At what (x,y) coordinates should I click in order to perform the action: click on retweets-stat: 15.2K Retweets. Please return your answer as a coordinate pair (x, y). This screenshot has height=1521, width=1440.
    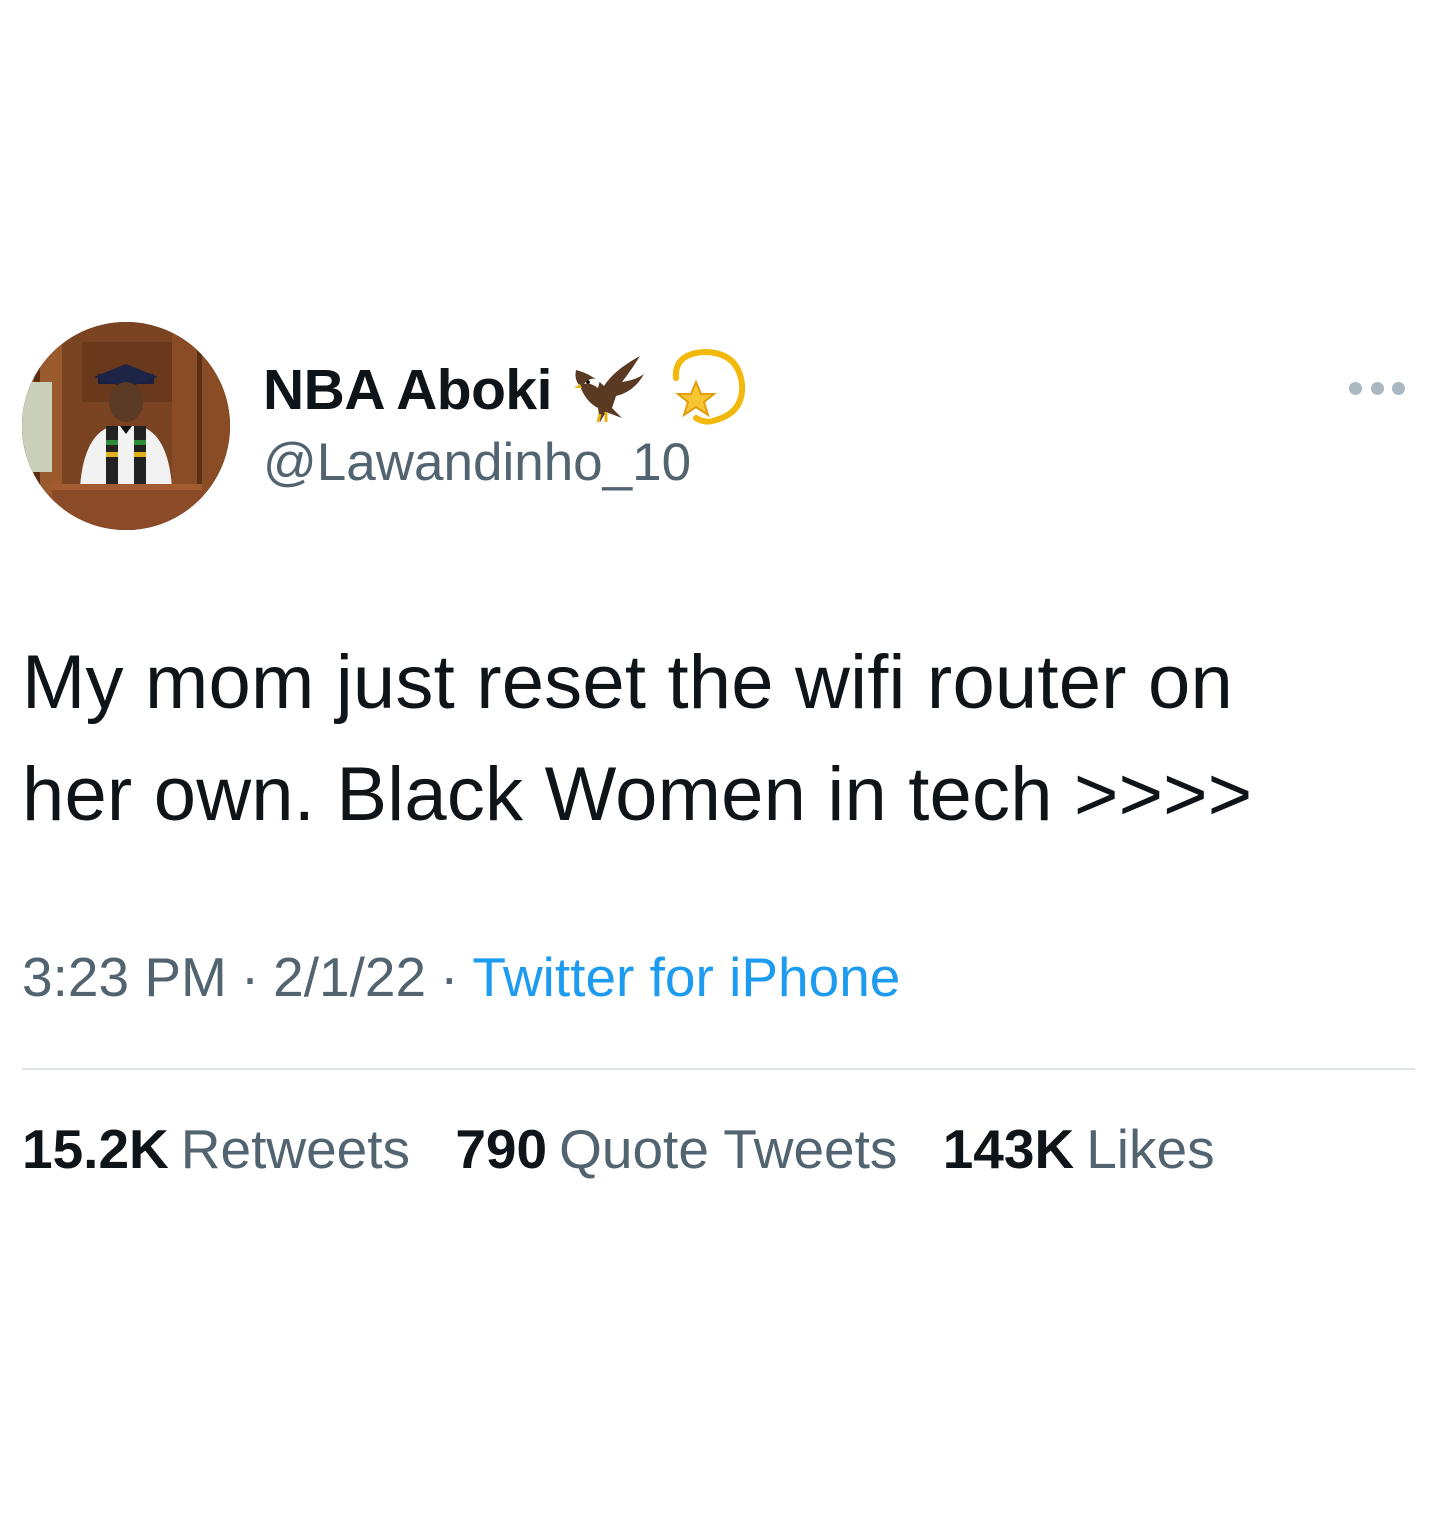
    Looking at the image, I should click on (216, 1149).